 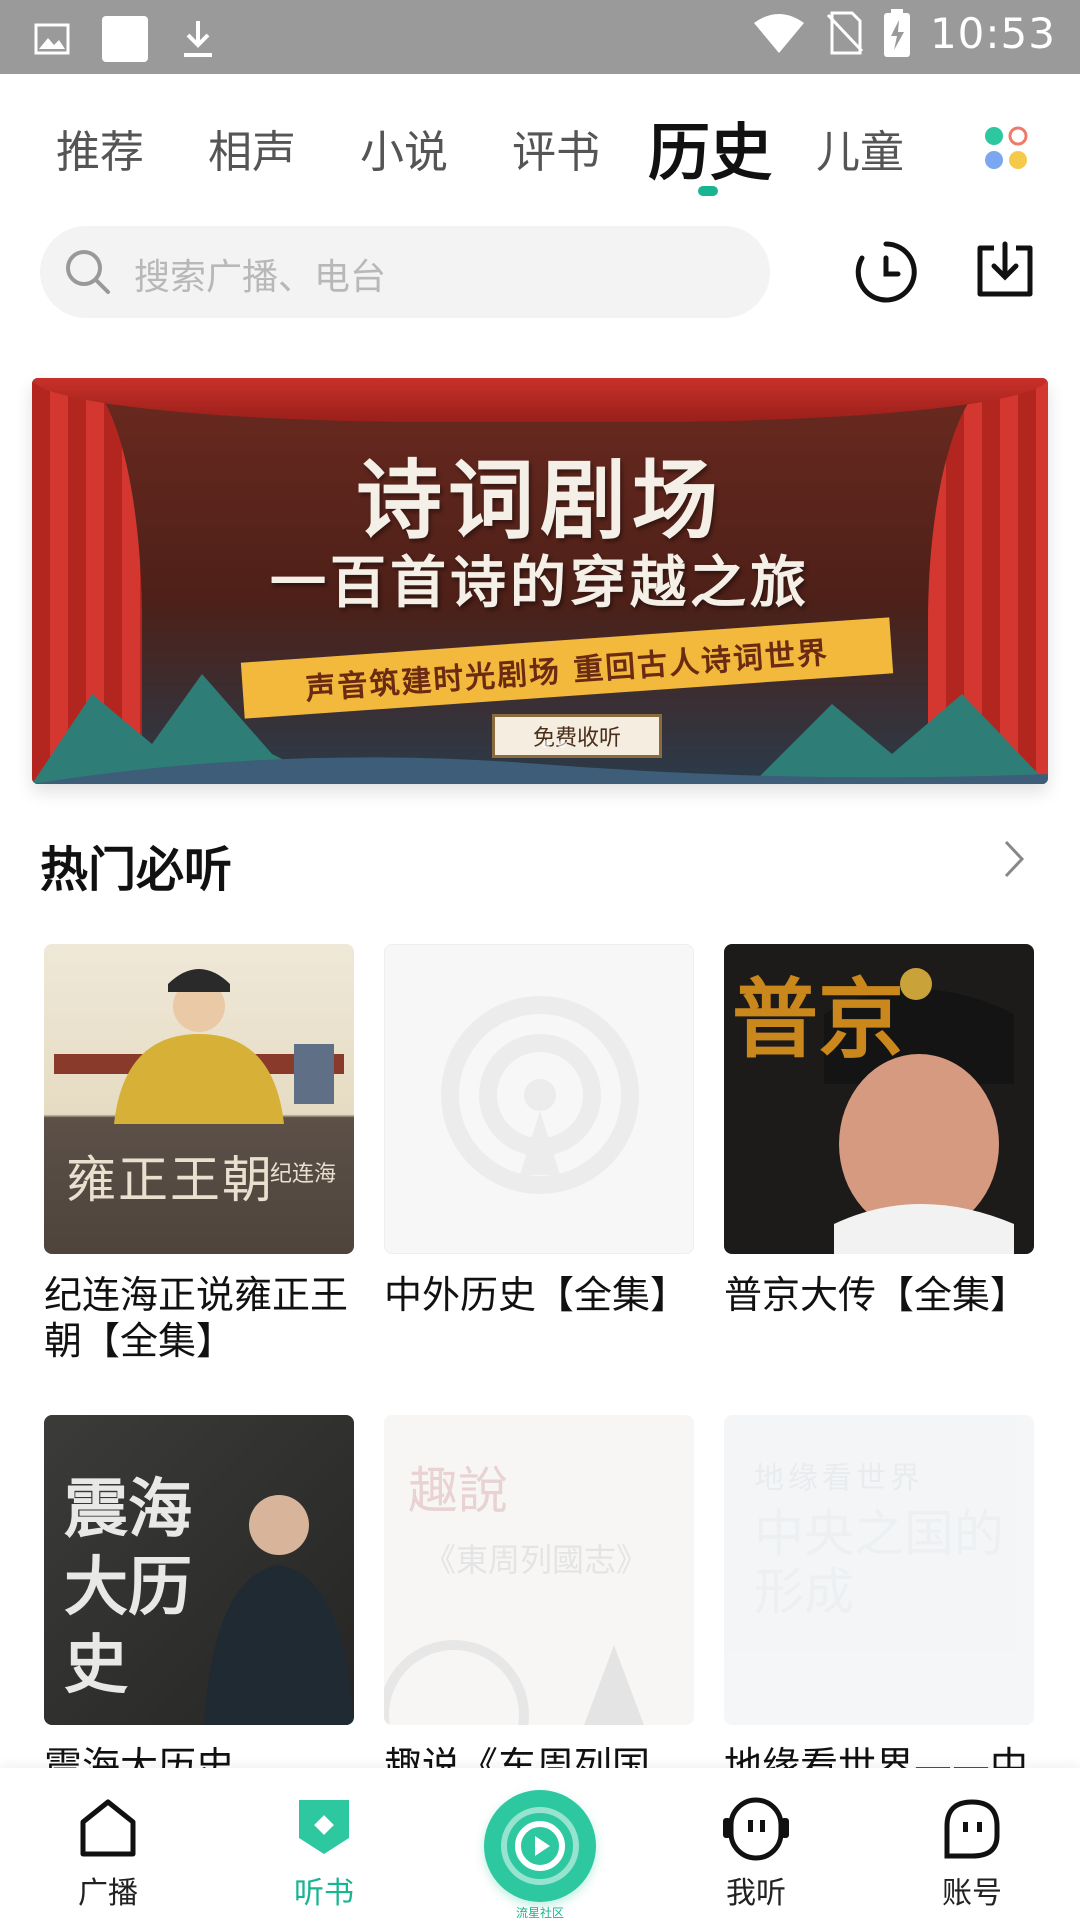 I want to click on tab-recommend: 推荐, so click(x=100, y=148).